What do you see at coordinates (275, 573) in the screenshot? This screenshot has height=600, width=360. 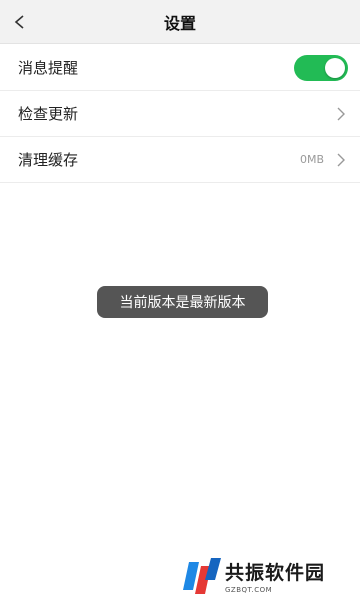 I see `watermark-name: 共振软件园` at bounding box center [275, 573].